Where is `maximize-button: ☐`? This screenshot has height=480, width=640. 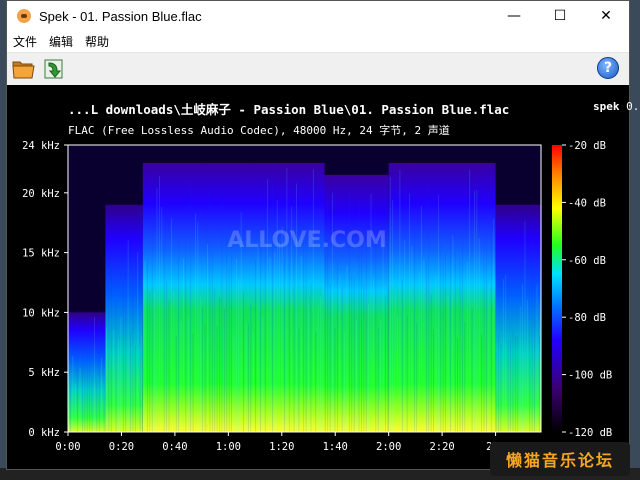
maximize-button: ☐ is located at coordinates (560, 16).